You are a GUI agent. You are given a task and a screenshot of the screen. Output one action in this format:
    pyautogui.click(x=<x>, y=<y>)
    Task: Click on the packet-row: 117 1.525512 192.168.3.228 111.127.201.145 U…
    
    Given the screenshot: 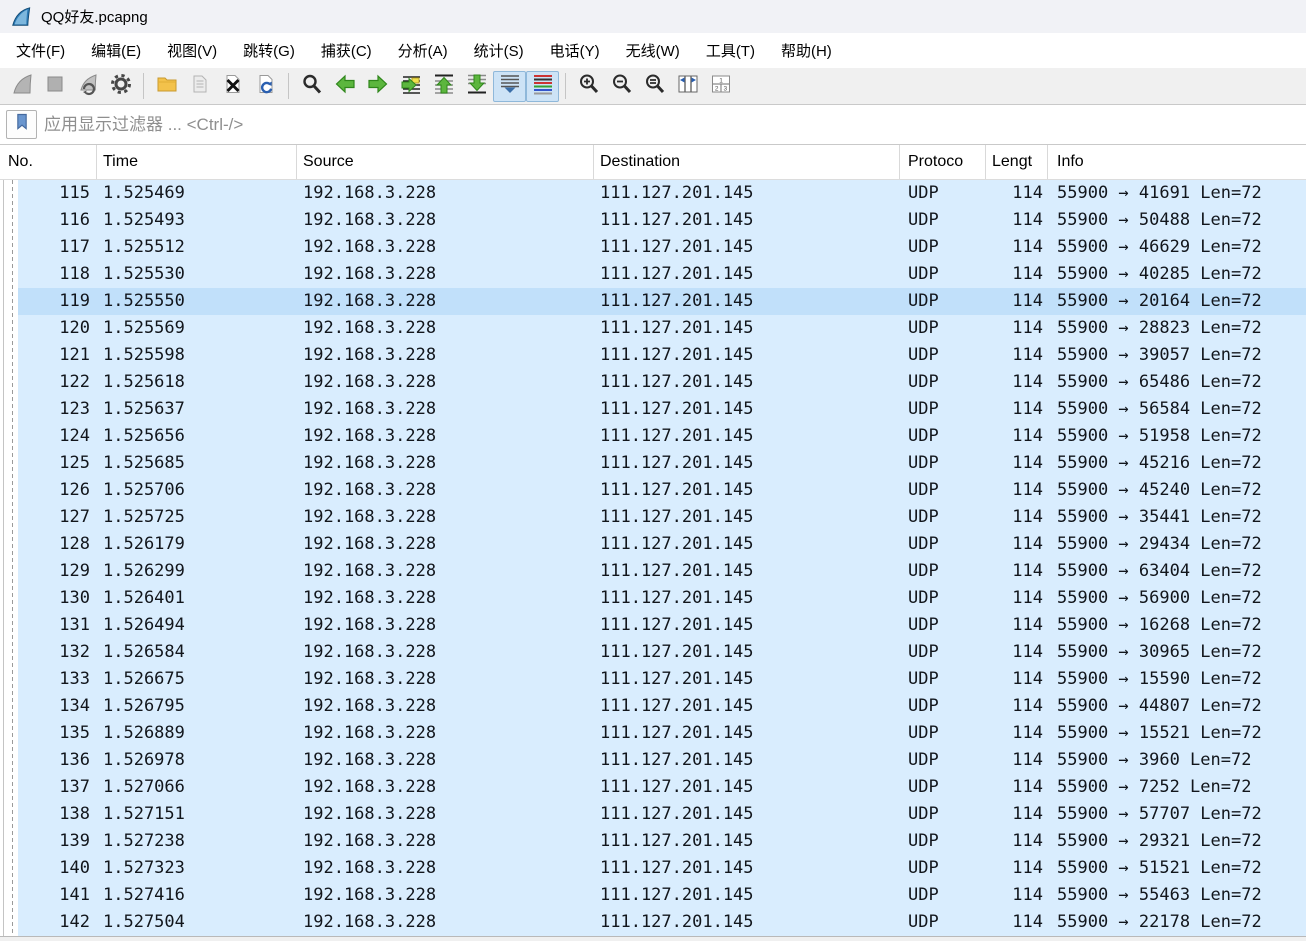 What is the action you would take?
    pyautogui.click(x=653, y=247)
    